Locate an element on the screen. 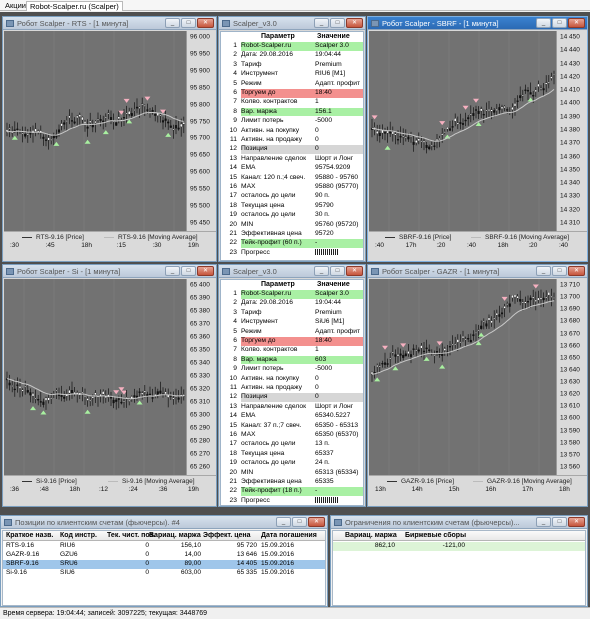 This screenshot has width=590, height=619. param-row: 14 EMA 65340.5227 is located at coordinates (292, 416).